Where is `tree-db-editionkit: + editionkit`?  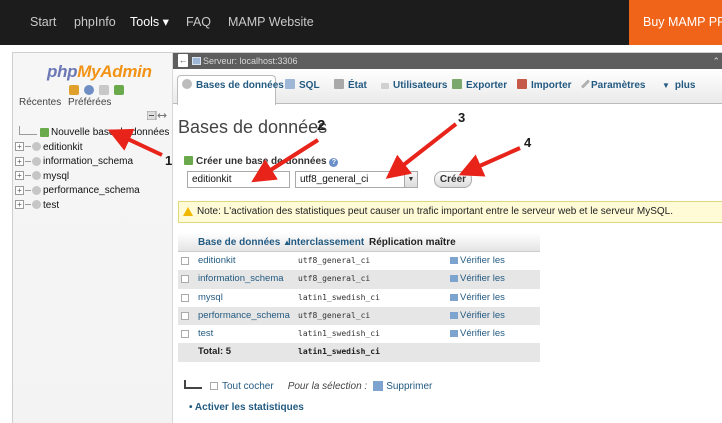 tree-db-editionkit: + editionkit is located at coordinates (94, 148).